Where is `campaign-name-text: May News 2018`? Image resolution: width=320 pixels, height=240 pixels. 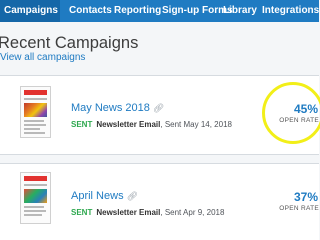
campaign-name-text: May News 2018 is located at coordinates (110, 108).